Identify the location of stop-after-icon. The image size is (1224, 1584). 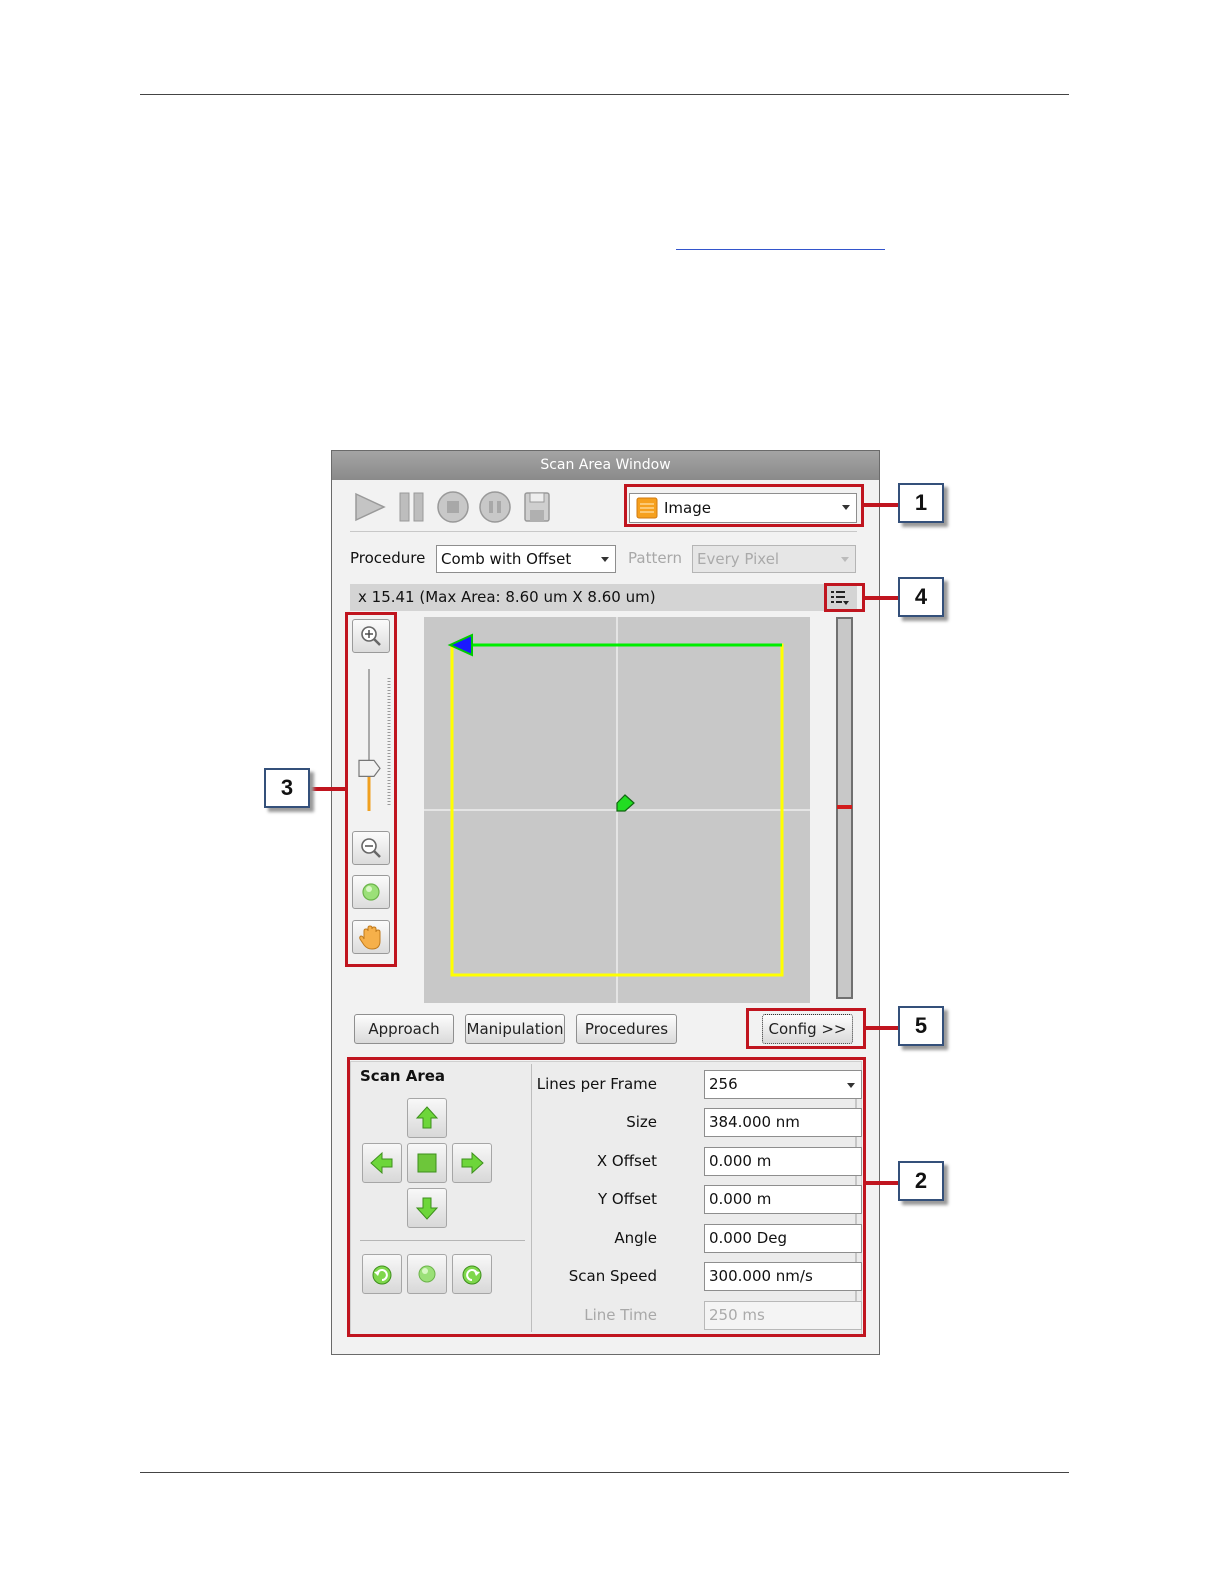
(495, 507).